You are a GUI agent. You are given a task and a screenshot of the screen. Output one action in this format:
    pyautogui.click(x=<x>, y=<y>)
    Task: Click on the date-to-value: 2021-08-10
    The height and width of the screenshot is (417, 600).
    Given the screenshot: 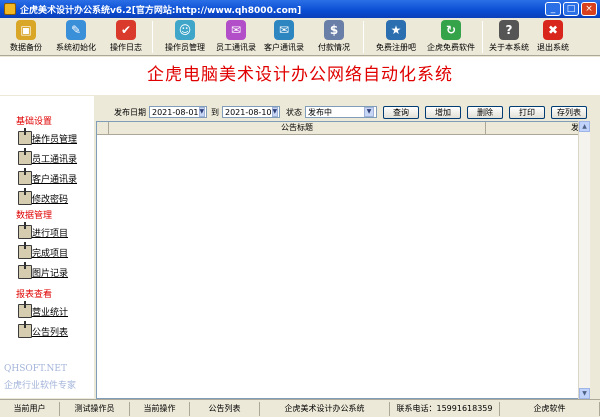 What is the action you would take?
    pyautogui.click(x=248, y=112)
    